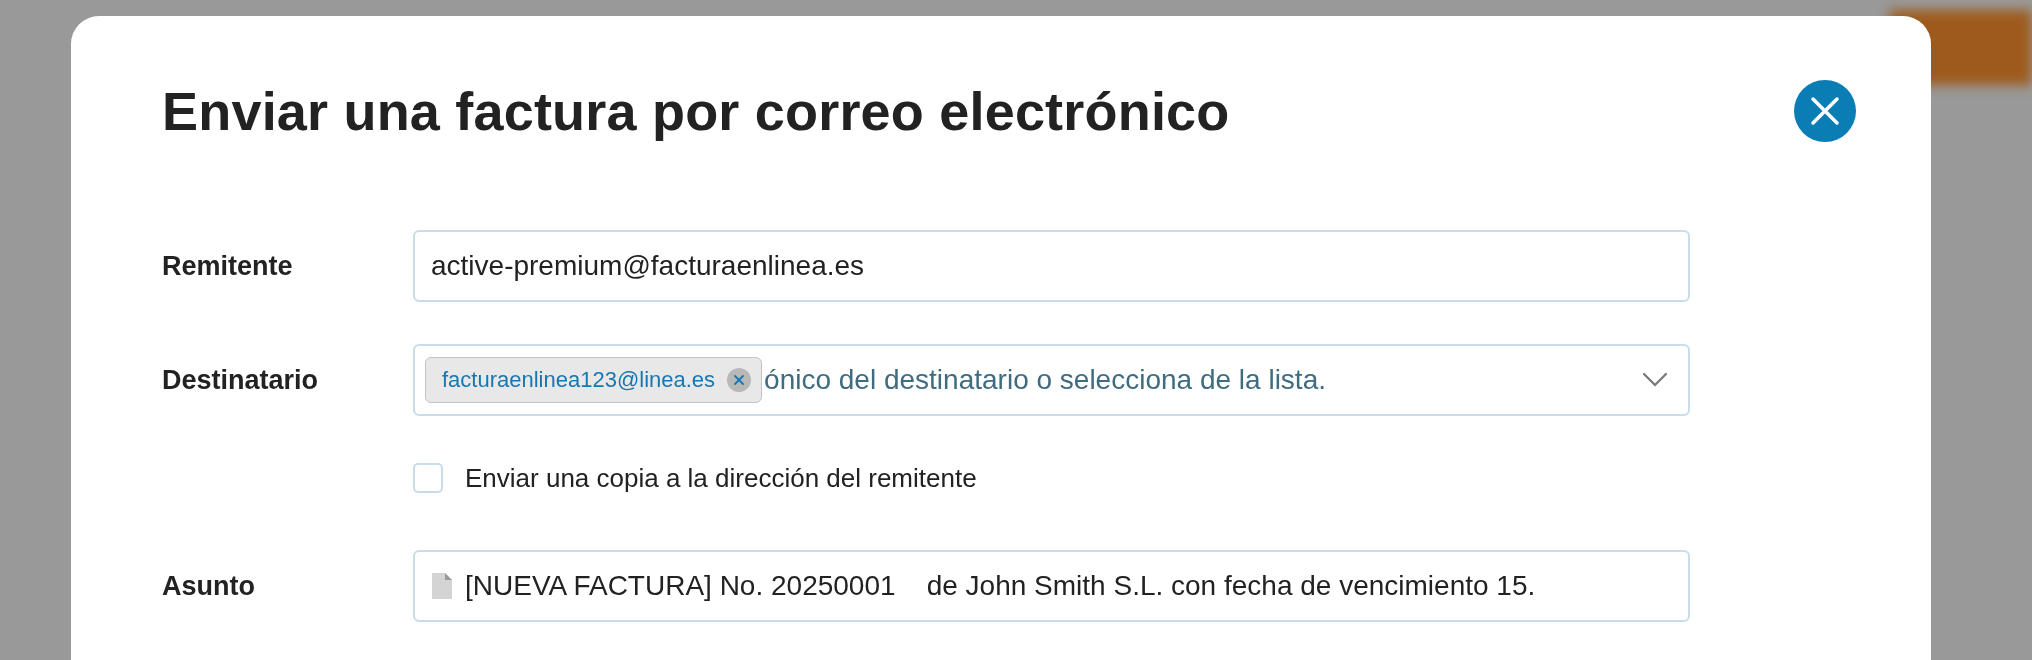  What do you see at coordinates (721, 478) in the screenshot?
I see `checkbox-label: Enviar una copia a la dirección del remitente` at bounding box center [721, 478].